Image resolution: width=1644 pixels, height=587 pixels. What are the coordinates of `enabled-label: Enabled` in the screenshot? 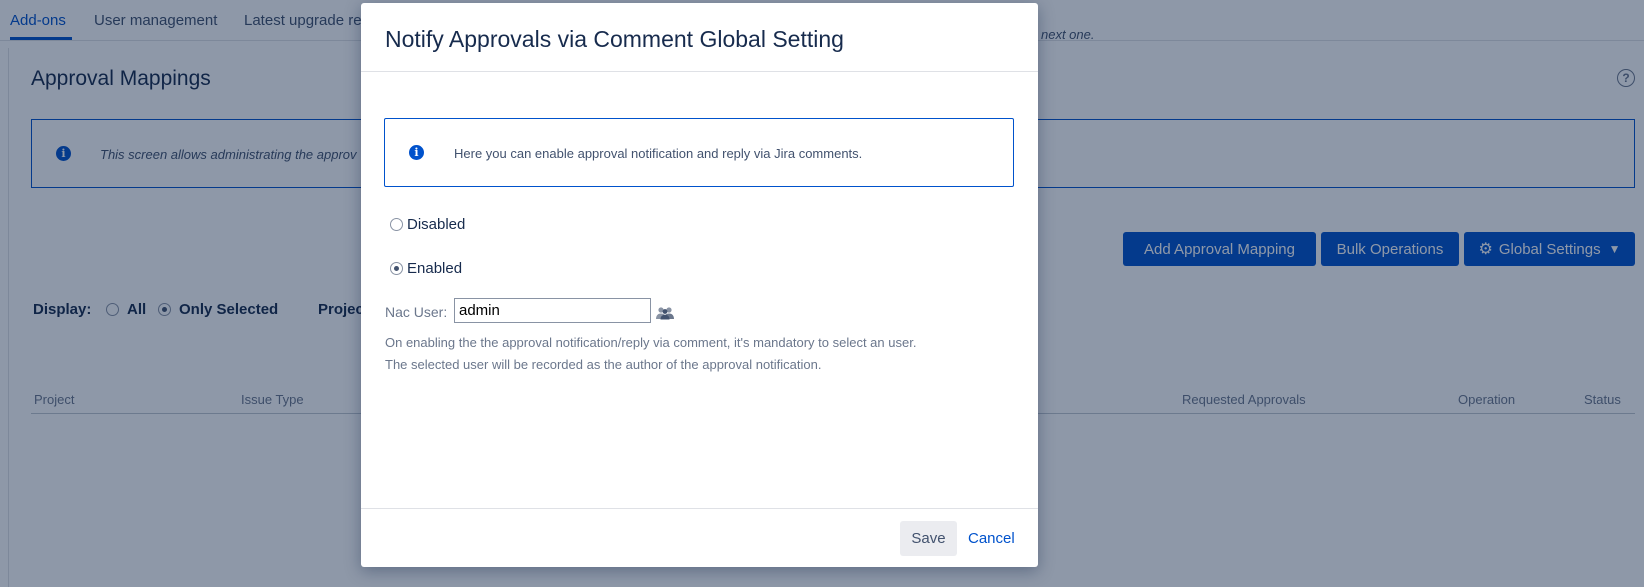 It's located at (434, 268).